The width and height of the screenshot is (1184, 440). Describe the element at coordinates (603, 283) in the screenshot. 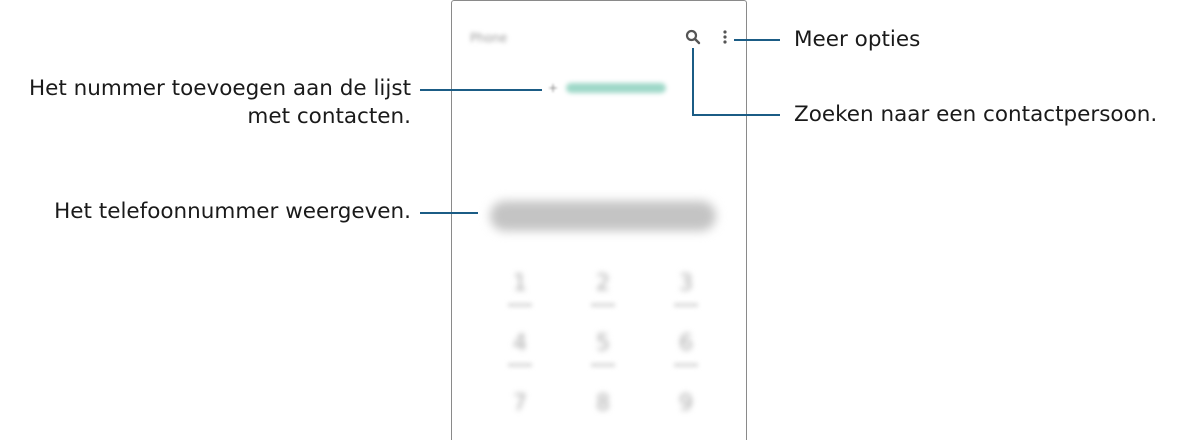

I see `keypad-key-2: 2` at that location.